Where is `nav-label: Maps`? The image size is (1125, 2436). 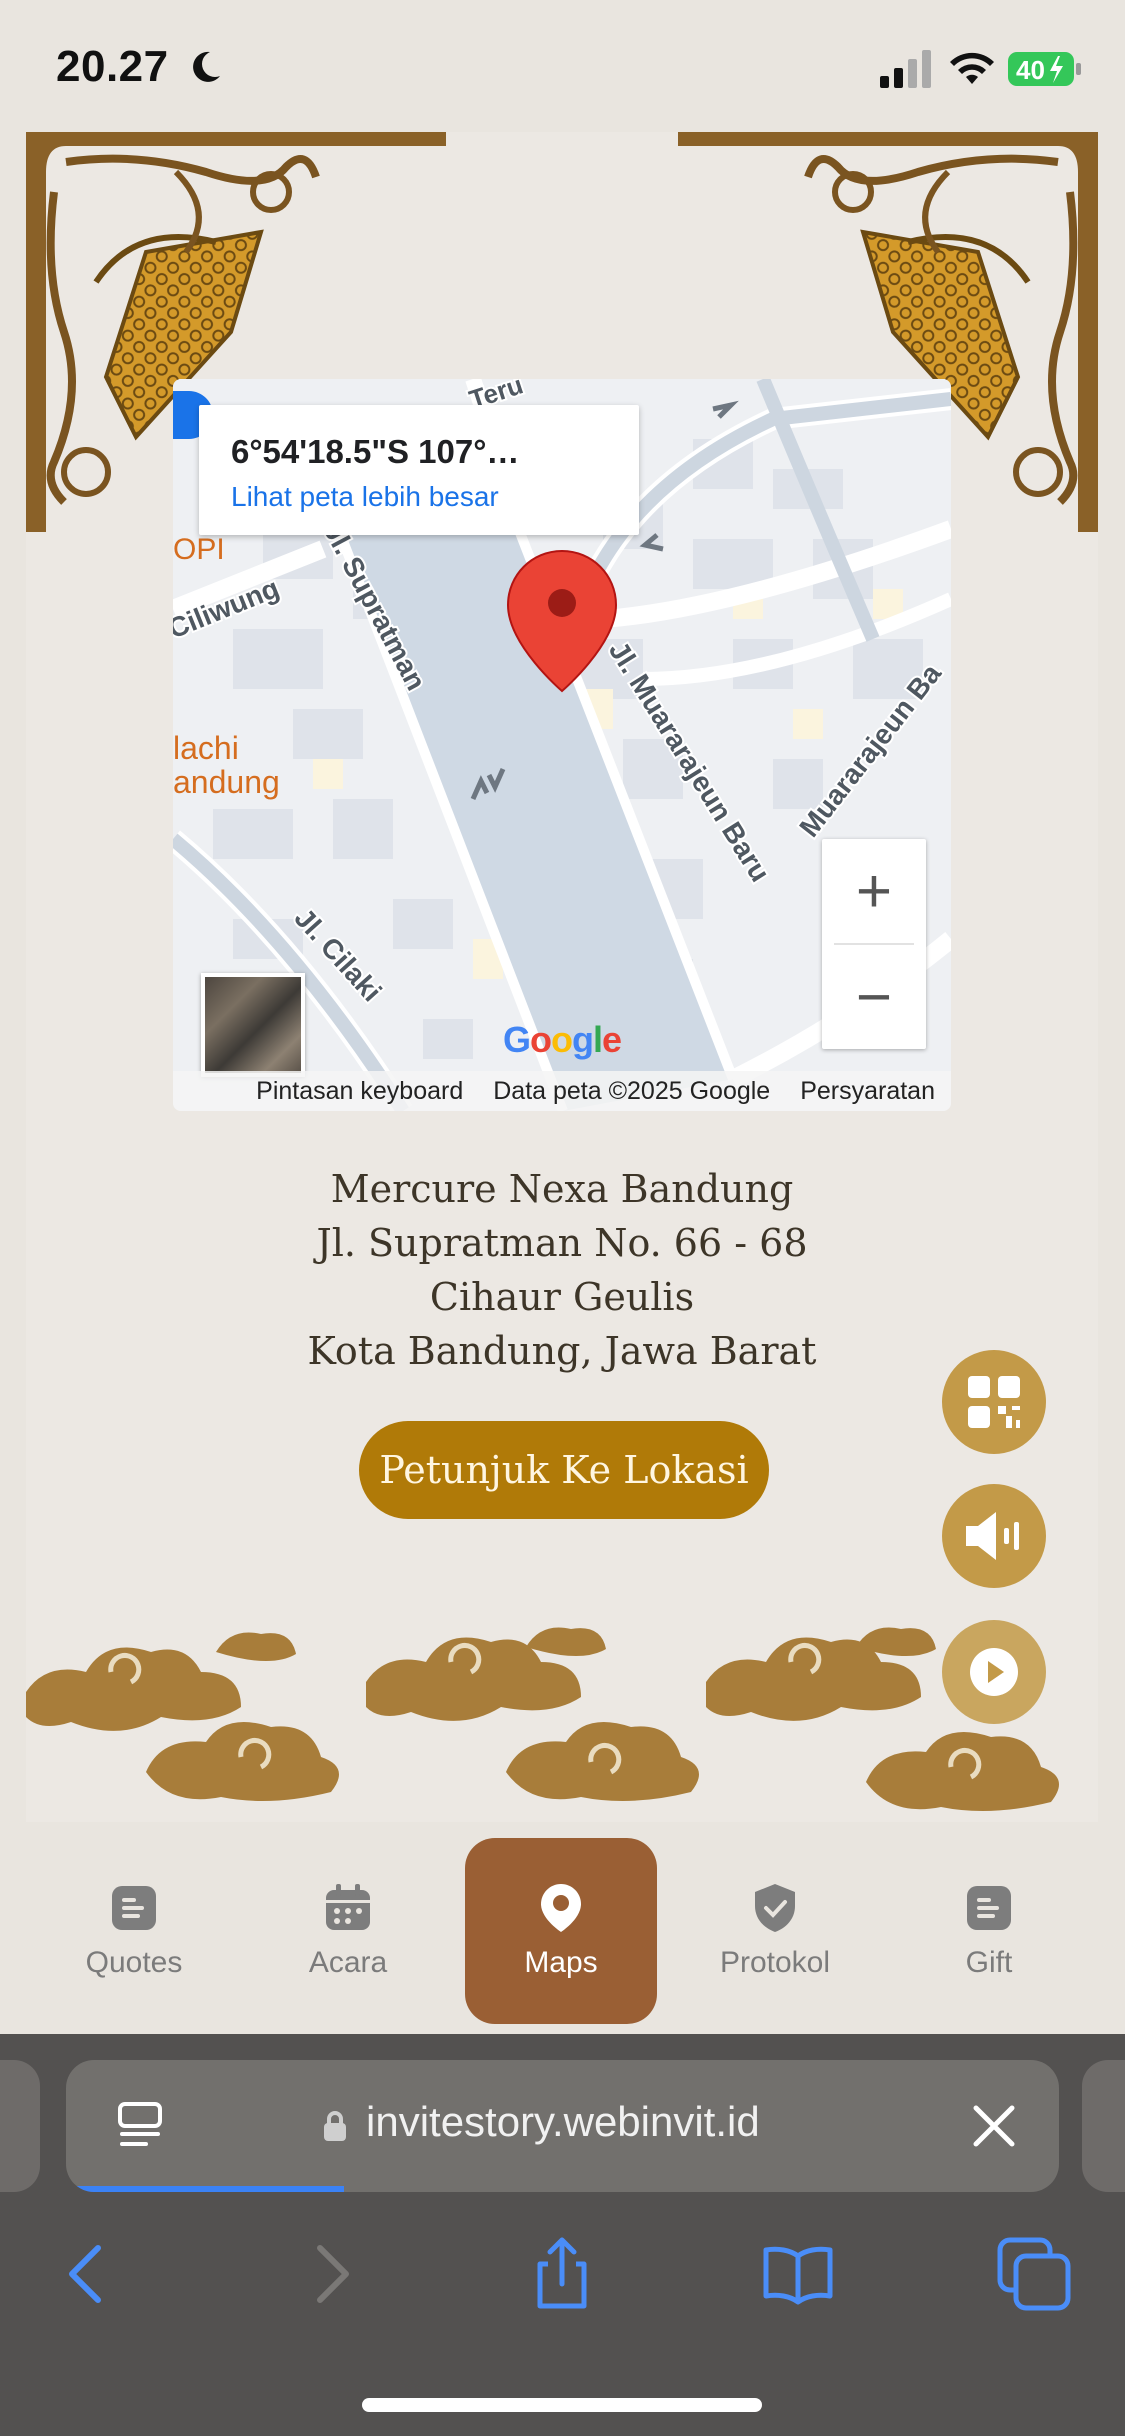 nav-label: Maps is located at coordinates (561, 1962).